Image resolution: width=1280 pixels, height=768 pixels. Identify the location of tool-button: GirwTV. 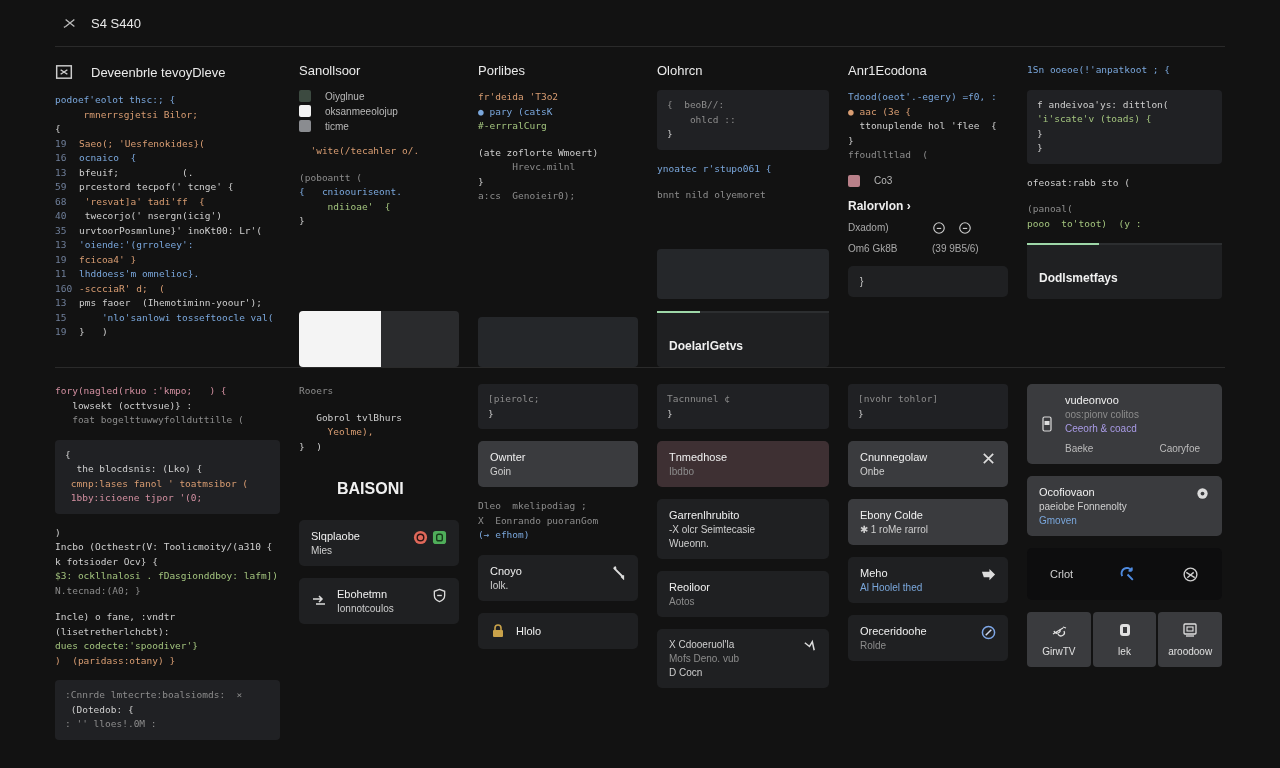
(1059, 639).